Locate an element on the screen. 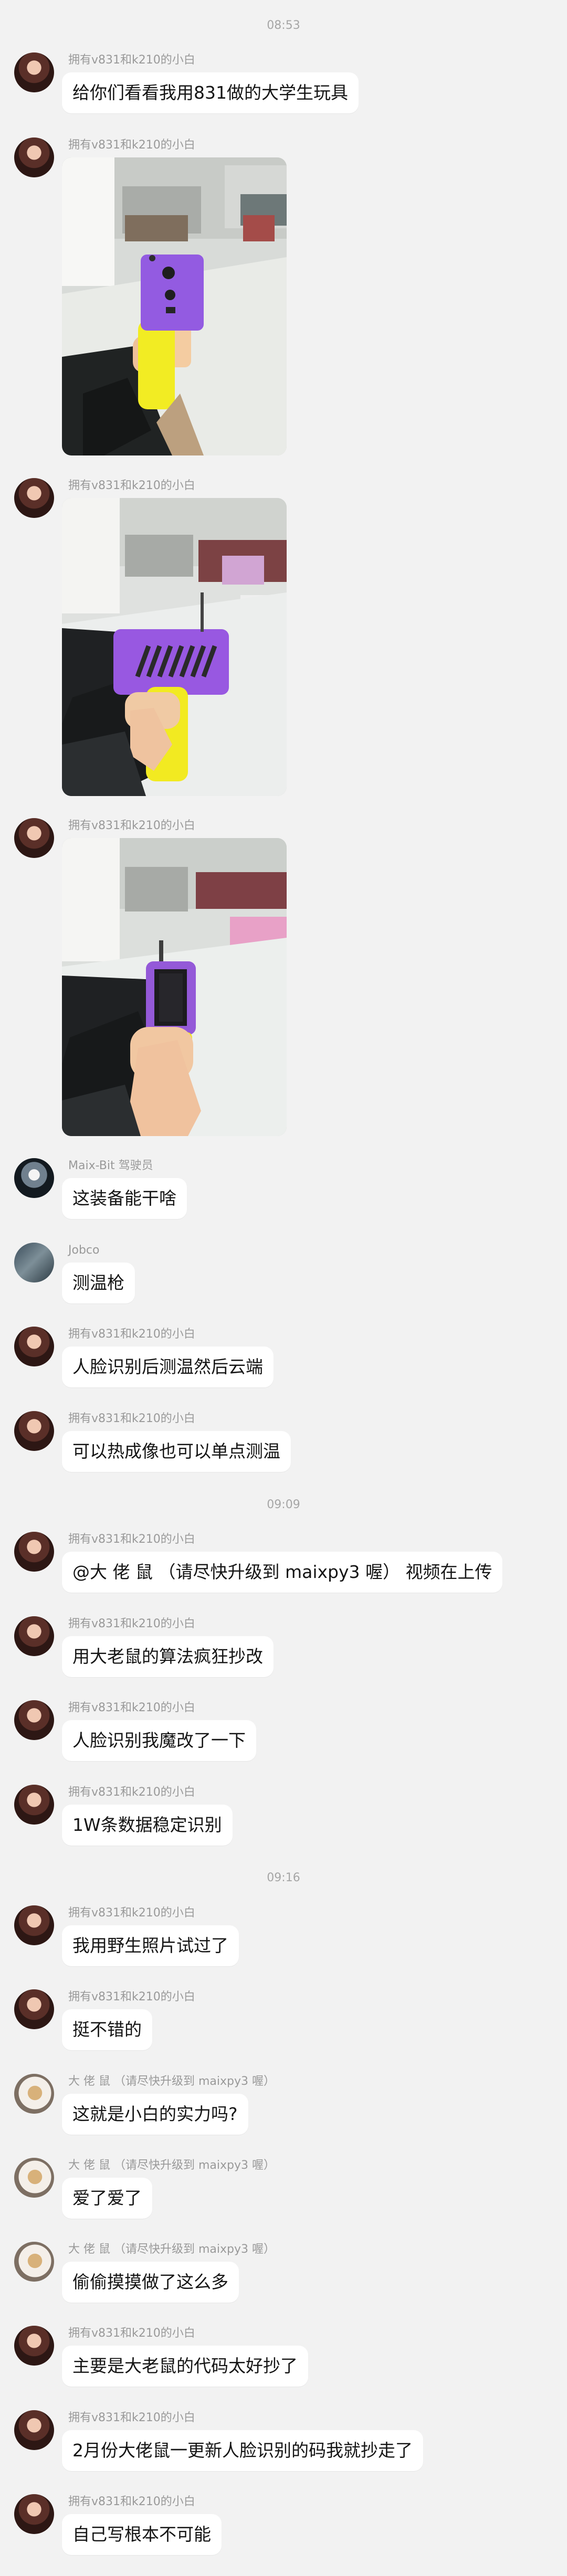  message-bubble: 1W条数据稳定识别 is located at coordinates (147, 1825).